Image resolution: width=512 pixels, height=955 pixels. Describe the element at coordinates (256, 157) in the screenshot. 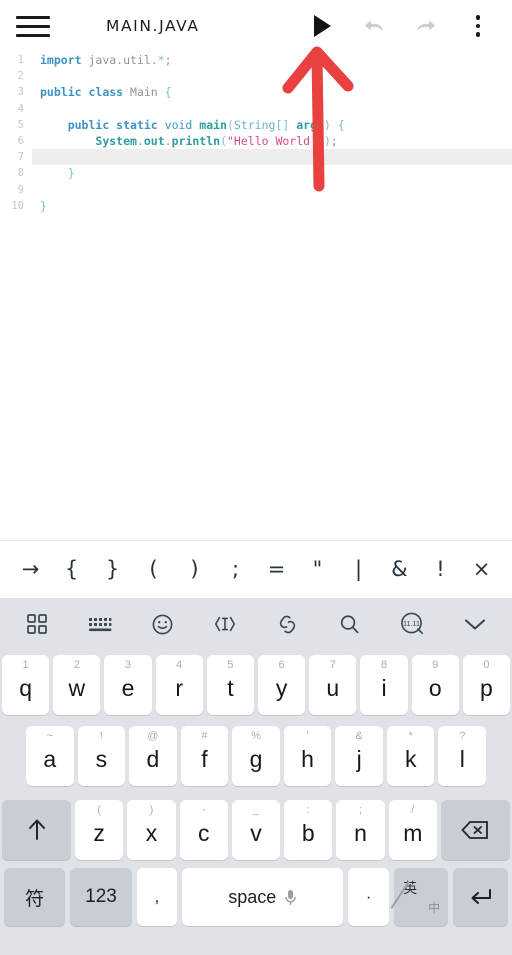

I see `code-line: 7` at that location.